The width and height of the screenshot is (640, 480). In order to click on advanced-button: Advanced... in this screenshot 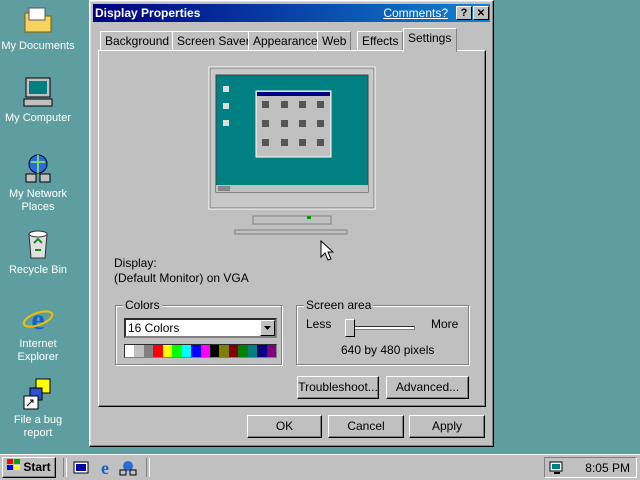, I will do `click(427, 387)`.